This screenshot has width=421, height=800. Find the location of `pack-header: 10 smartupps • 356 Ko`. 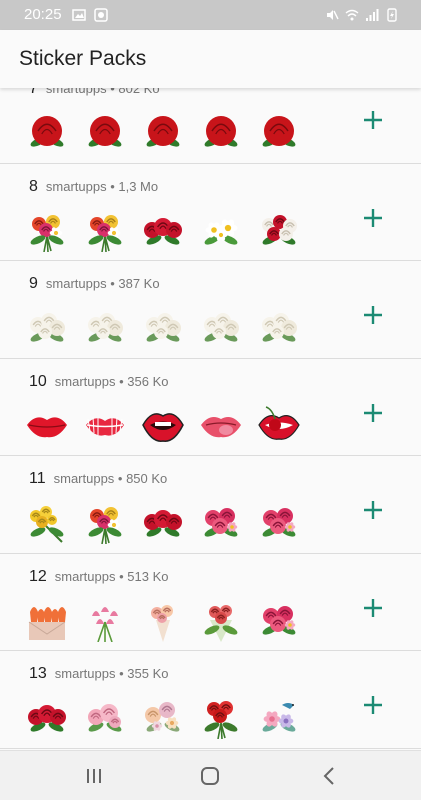

pack-header: 10 smartupps • 356 Ko is located at coordinates (98, 382).